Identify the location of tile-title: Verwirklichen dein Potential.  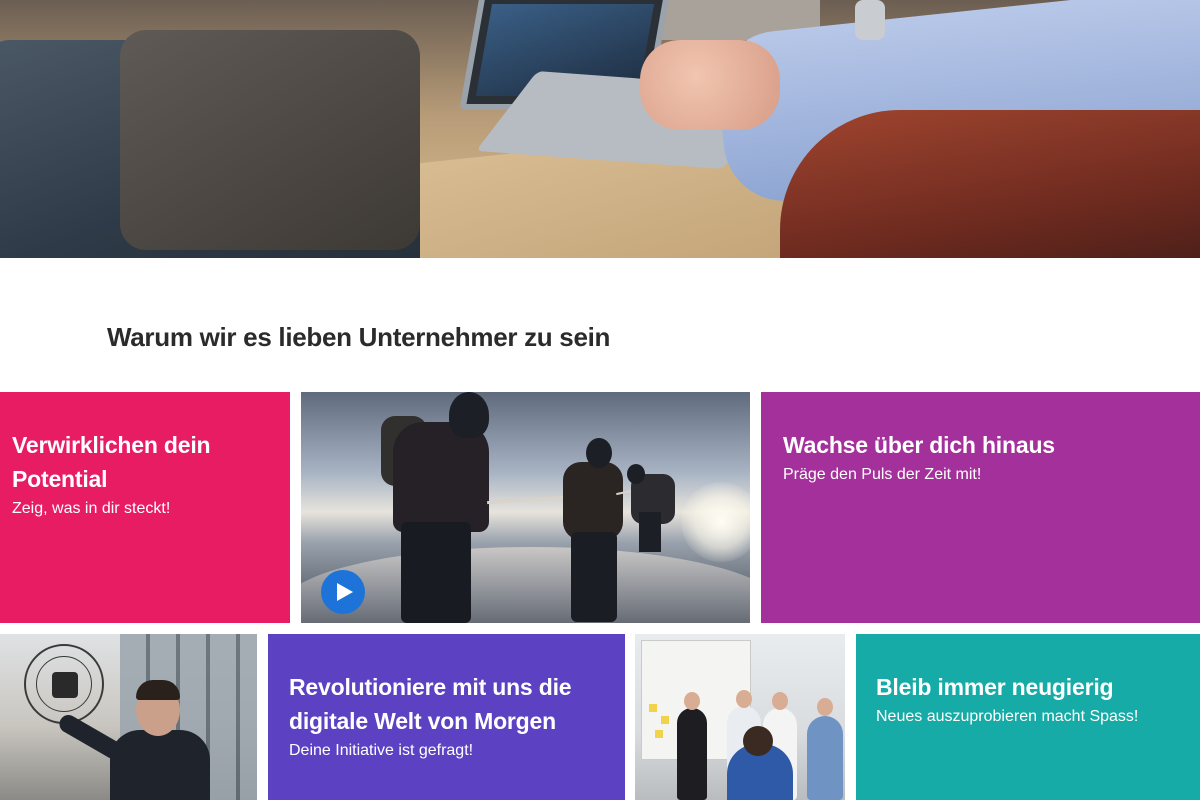
(111, 462).